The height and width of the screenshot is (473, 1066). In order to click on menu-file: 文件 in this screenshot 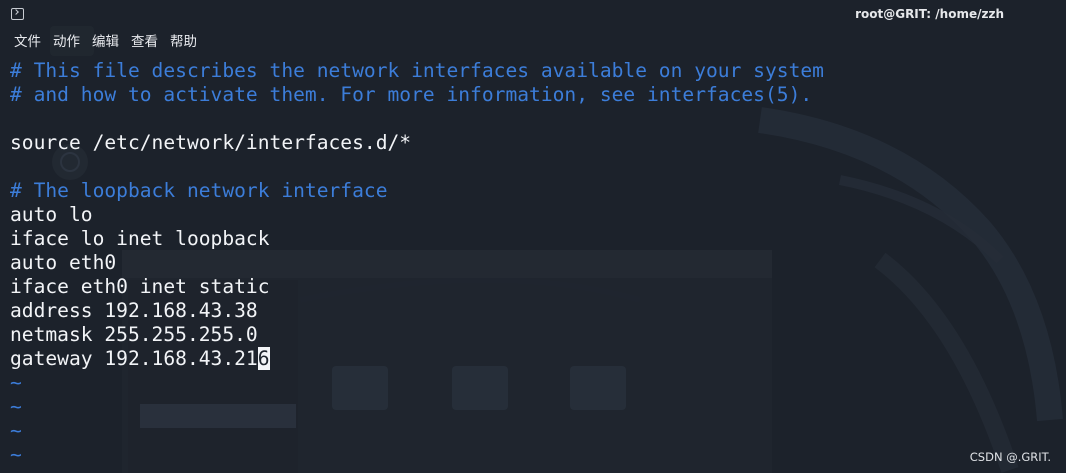, I will do `click(27, 42)`.